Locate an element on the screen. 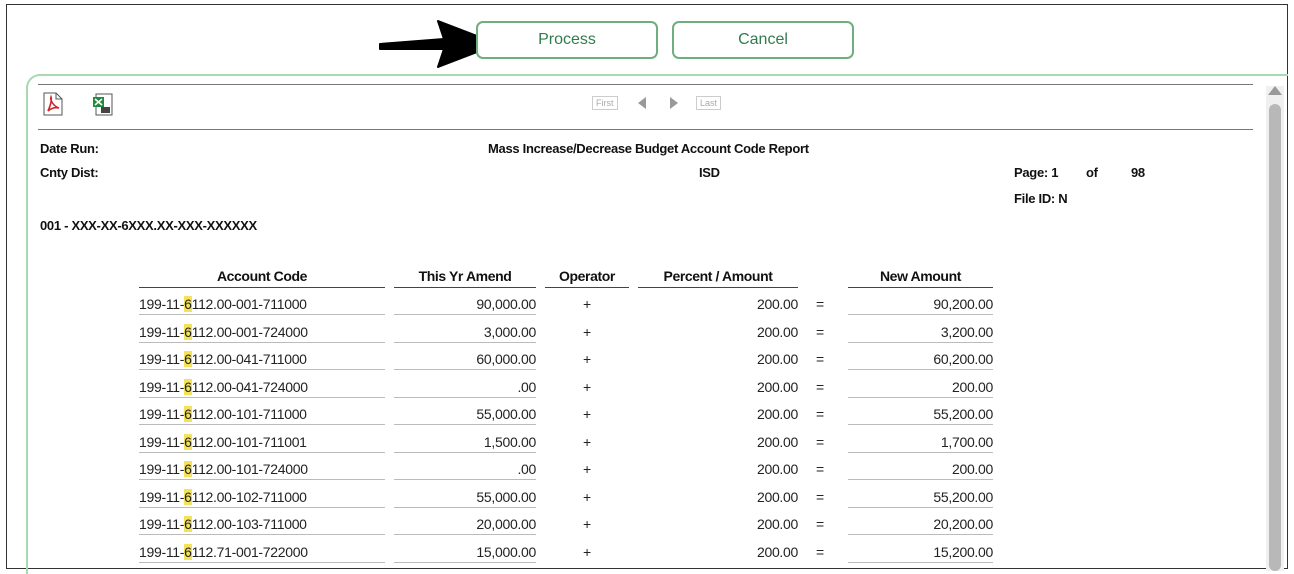 The height and width of the screenshot is (574, 1294). new-amount-cell: 55,200.00 is located at coordinates (963, 414).